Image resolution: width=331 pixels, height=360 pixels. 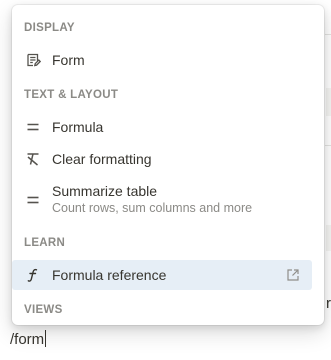 I want to click on section-header-display: DISPLAY, so click(x=49, y=28).